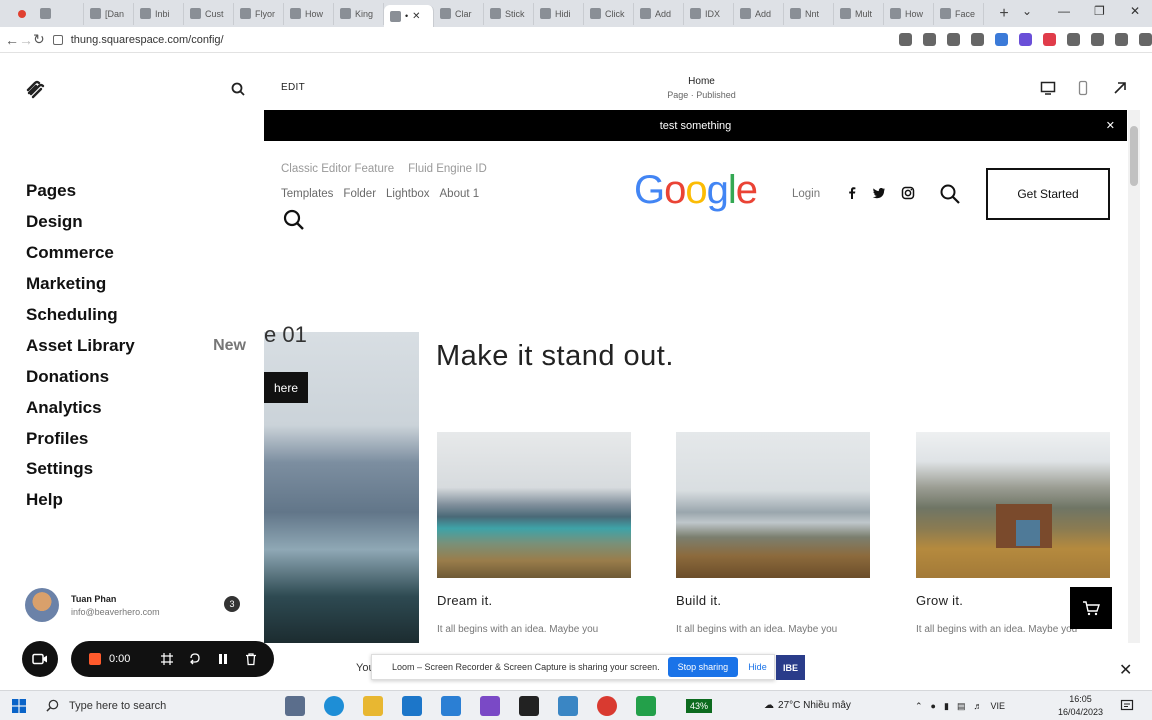 This screenshot has height=720, width=1152. What do you see at coordinates (859, 13) in the screenshot?
I see `browser-tab: Mult` at bounding box center [859, 13].